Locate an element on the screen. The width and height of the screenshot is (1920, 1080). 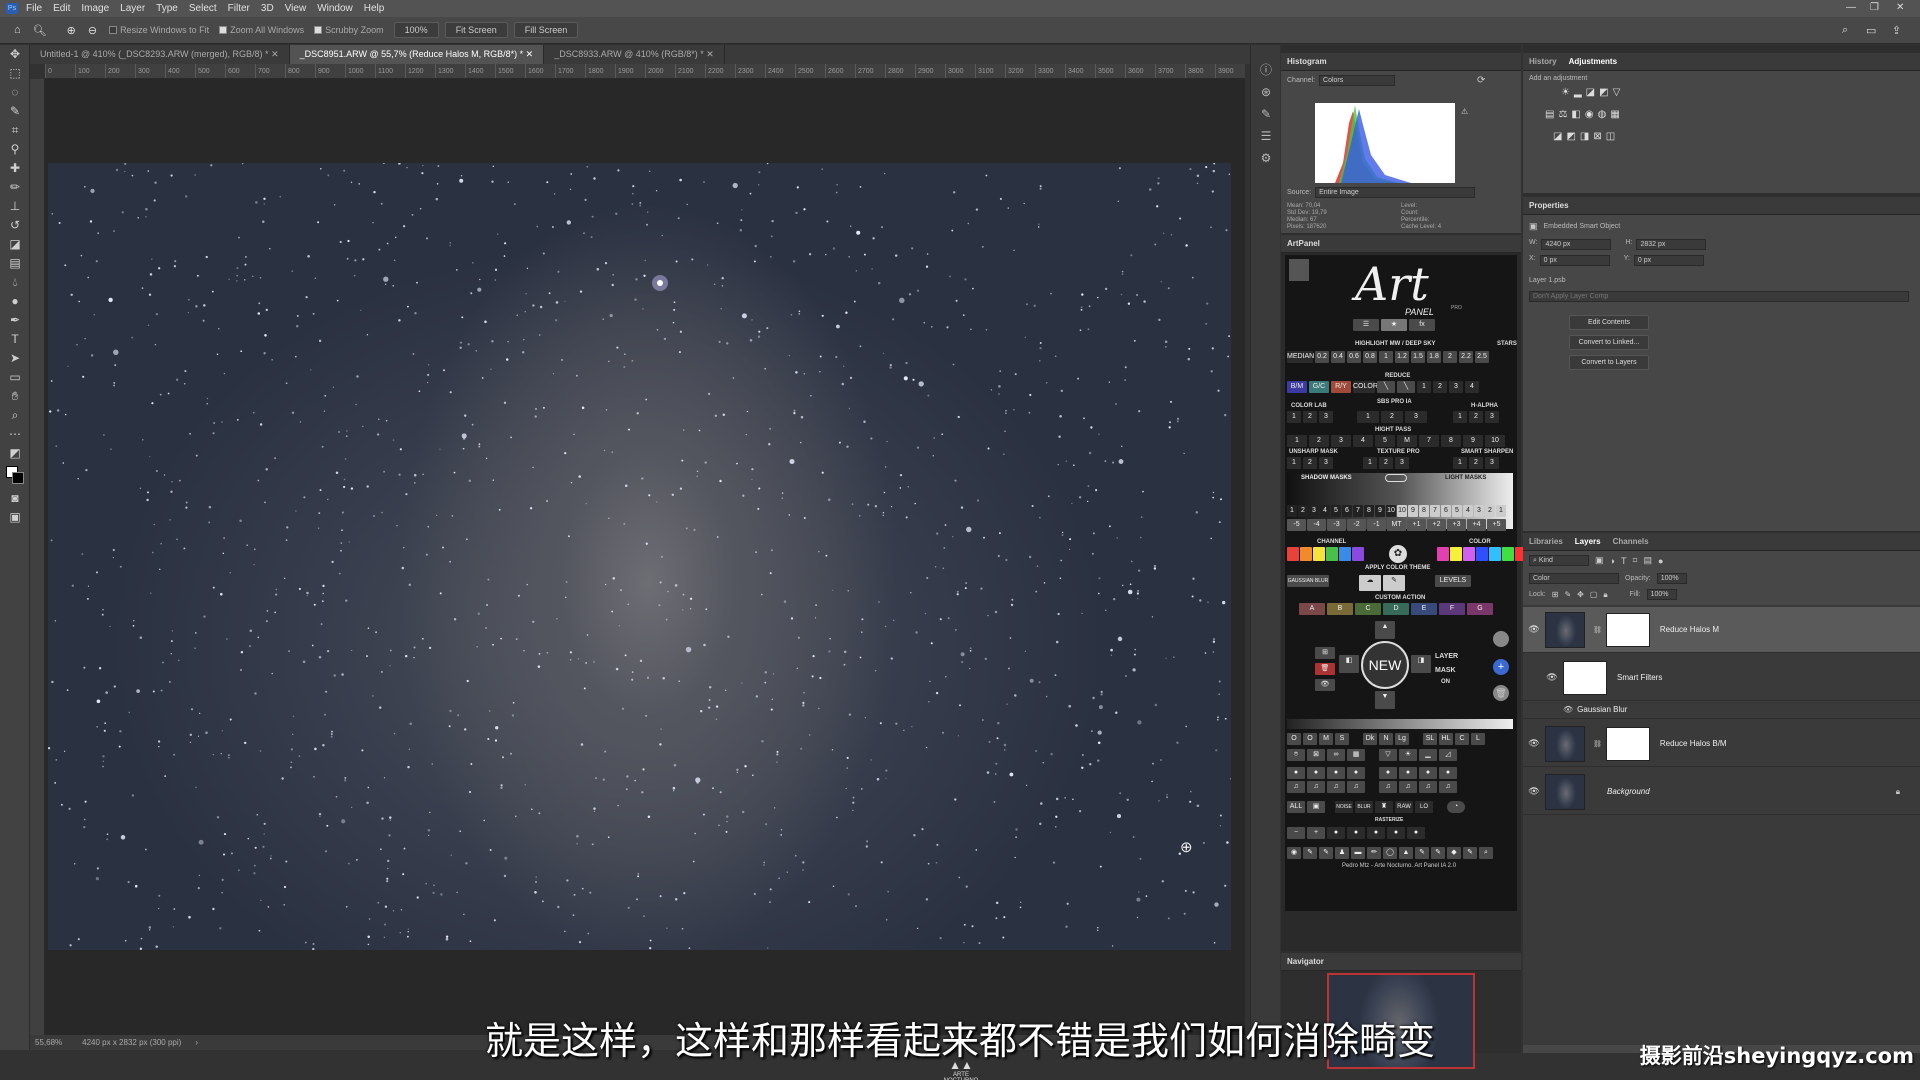
art-plus-box-icon: ⊞ is located at coordinates (1325, 653).